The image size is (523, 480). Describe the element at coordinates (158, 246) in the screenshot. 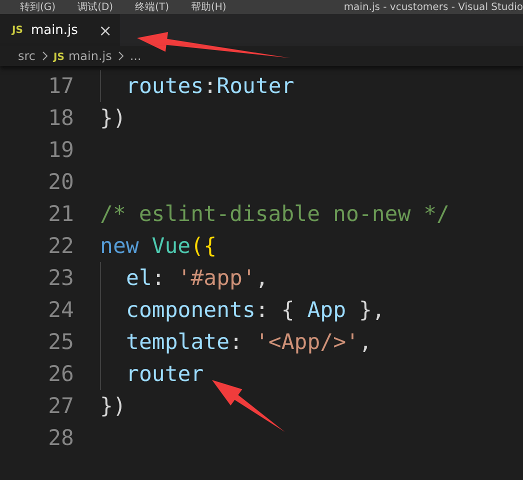

I see `code-line: new Vue({` at that location.